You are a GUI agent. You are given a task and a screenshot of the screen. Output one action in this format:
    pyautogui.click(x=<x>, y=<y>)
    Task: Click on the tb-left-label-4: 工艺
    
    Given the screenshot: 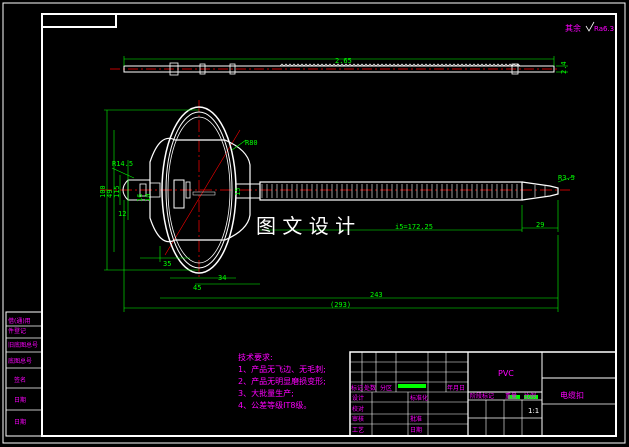 What is the action you would take?
    pyautogui.click(x=358, y=430)
    